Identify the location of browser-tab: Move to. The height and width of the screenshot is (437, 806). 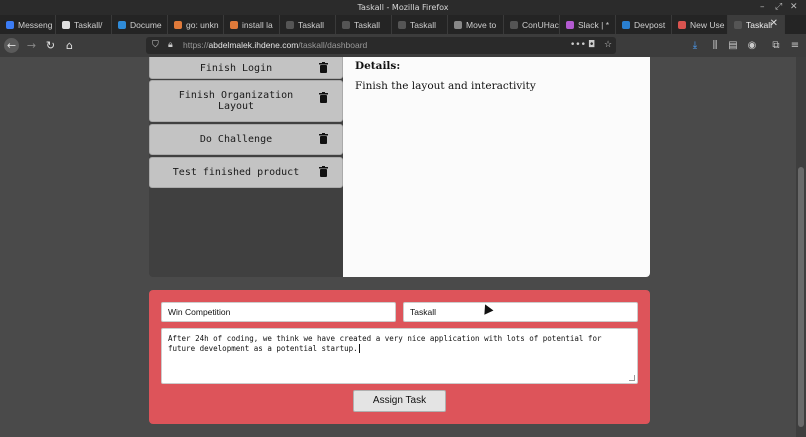
(476, 24).